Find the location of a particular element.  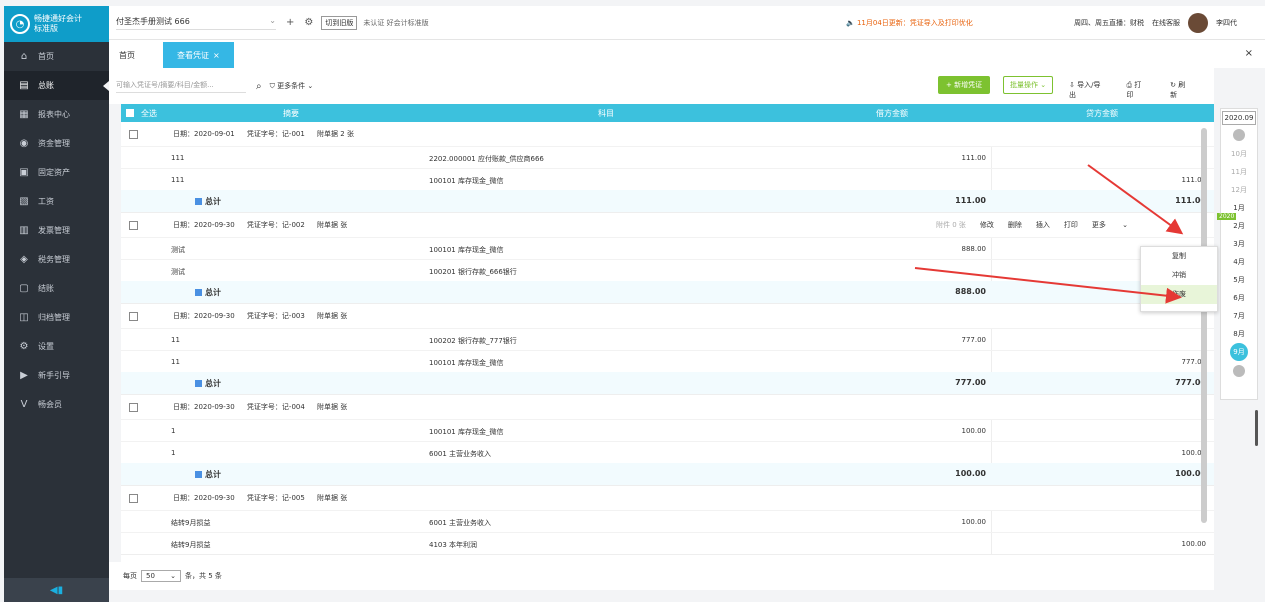

account-selector: 付圣杰手册测试 666 ⌄ is located at coordinates (196, 23).